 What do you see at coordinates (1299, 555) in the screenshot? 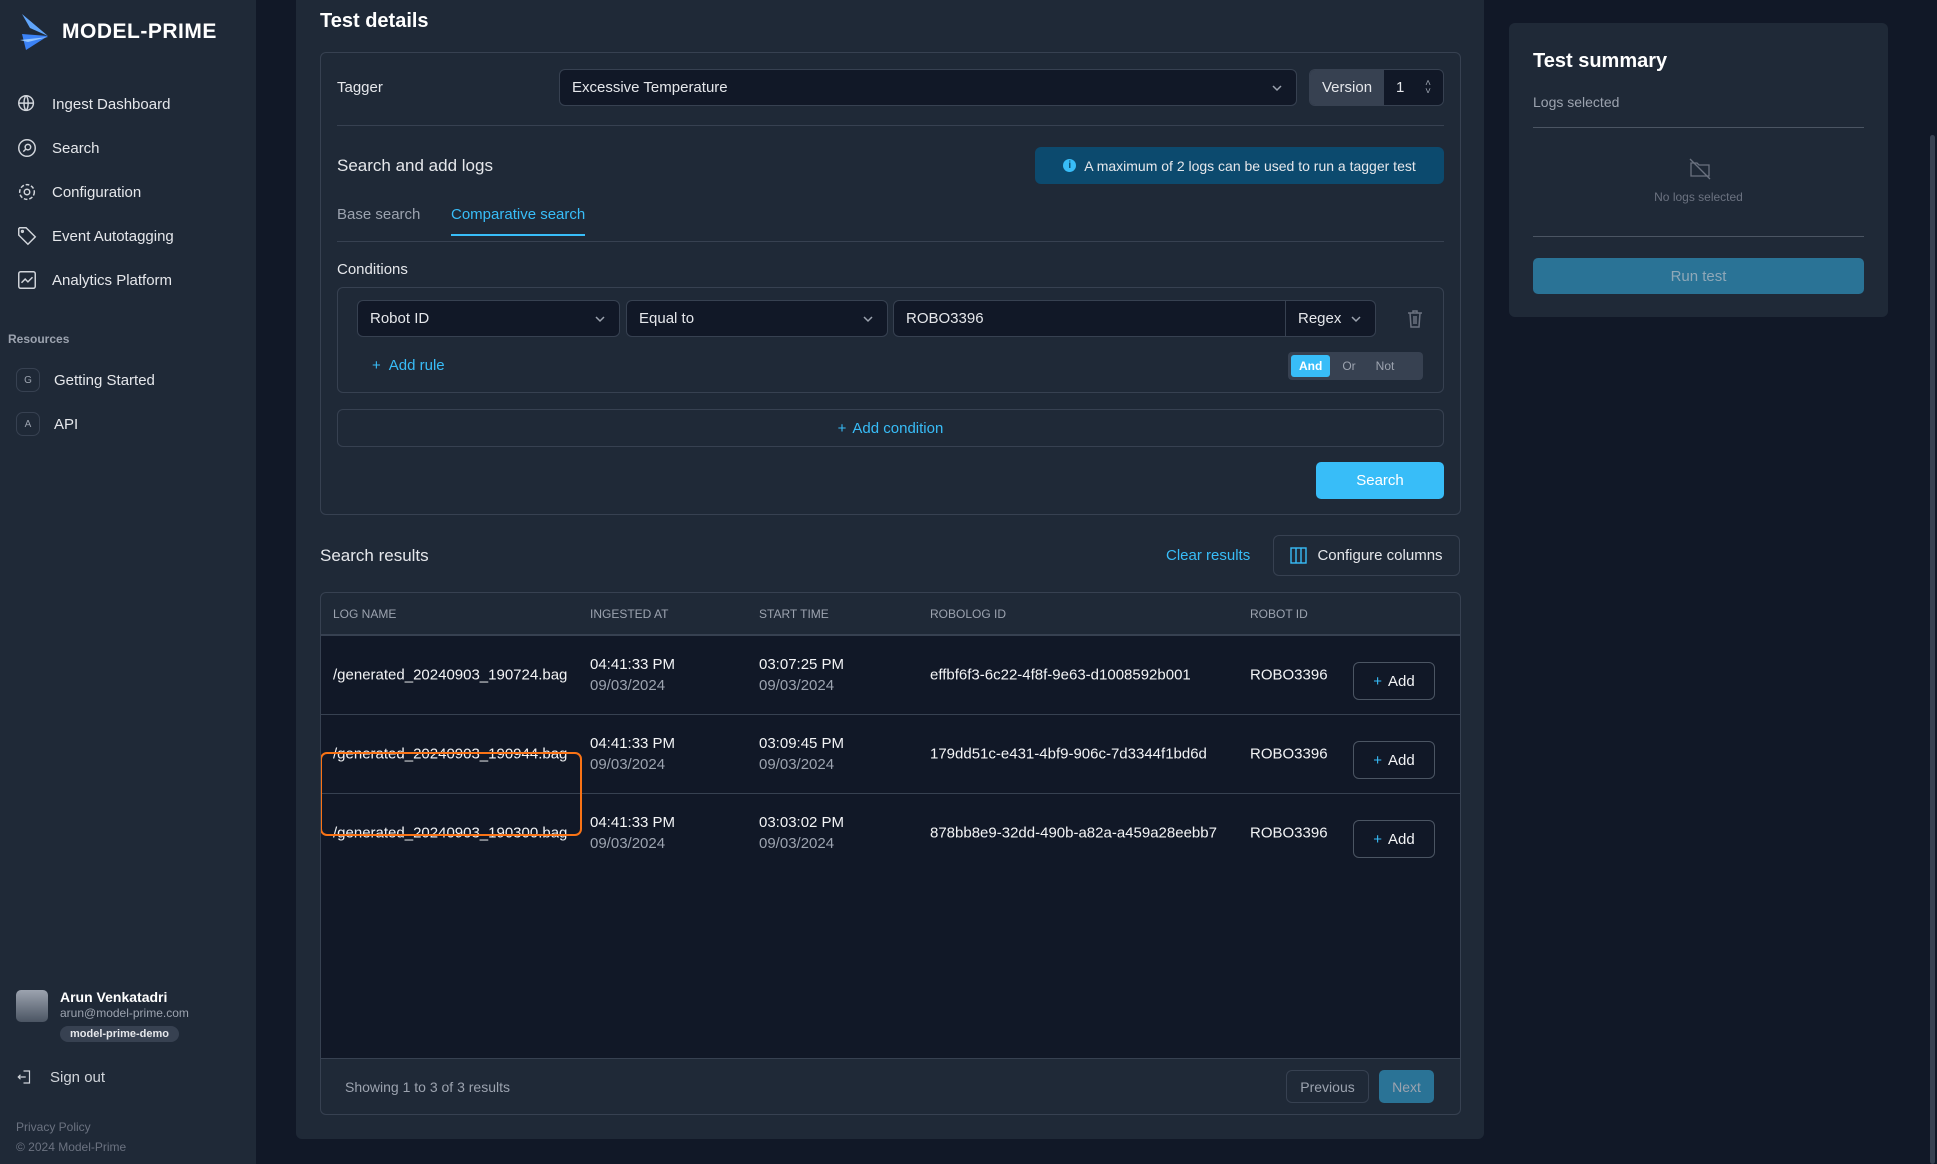
I see `columns-icon` at bounding box center [1299, 555].